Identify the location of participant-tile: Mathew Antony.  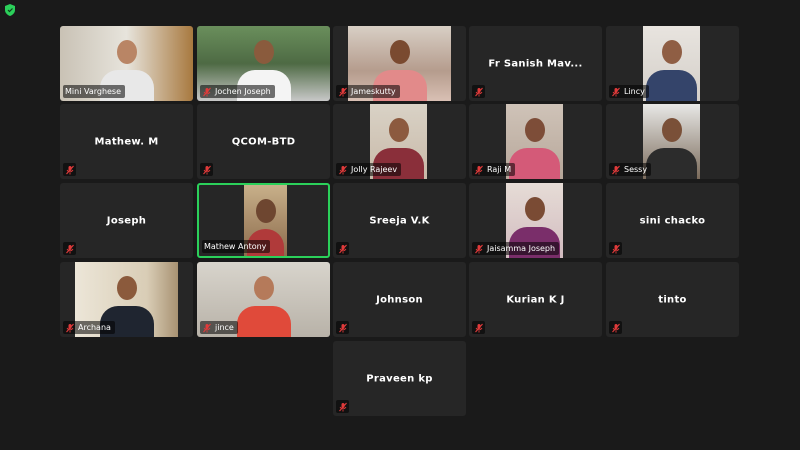
(263, 220).